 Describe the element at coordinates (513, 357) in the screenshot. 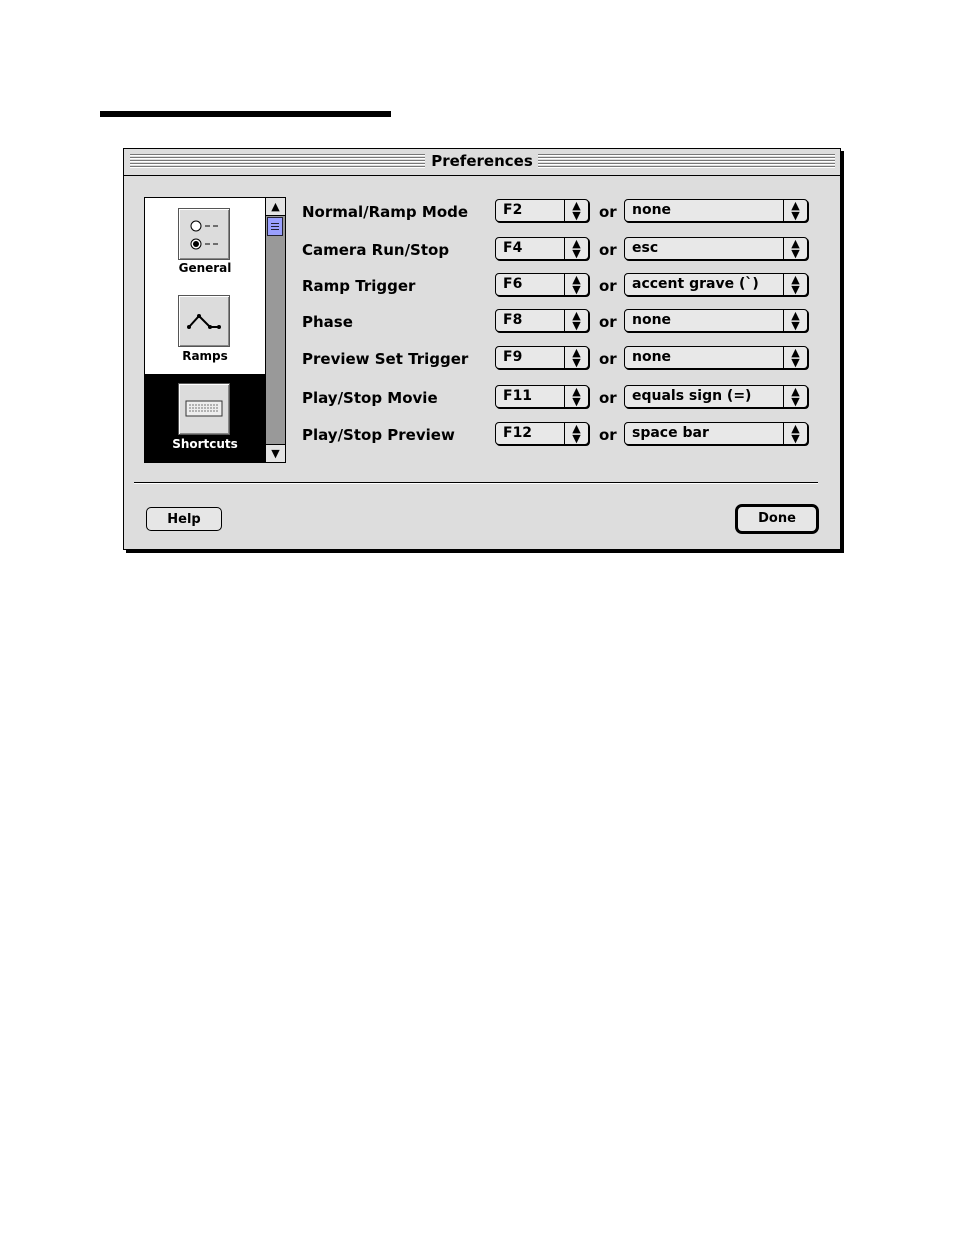

I see `primary-key-value: F9` at that location.